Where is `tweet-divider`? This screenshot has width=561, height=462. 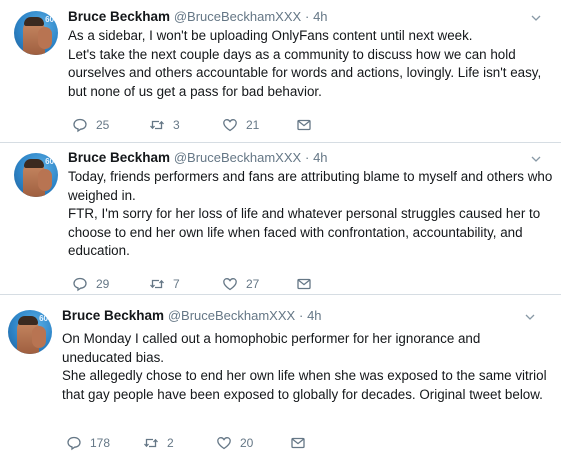 tweet-divider is located at coordinates (280, 294).